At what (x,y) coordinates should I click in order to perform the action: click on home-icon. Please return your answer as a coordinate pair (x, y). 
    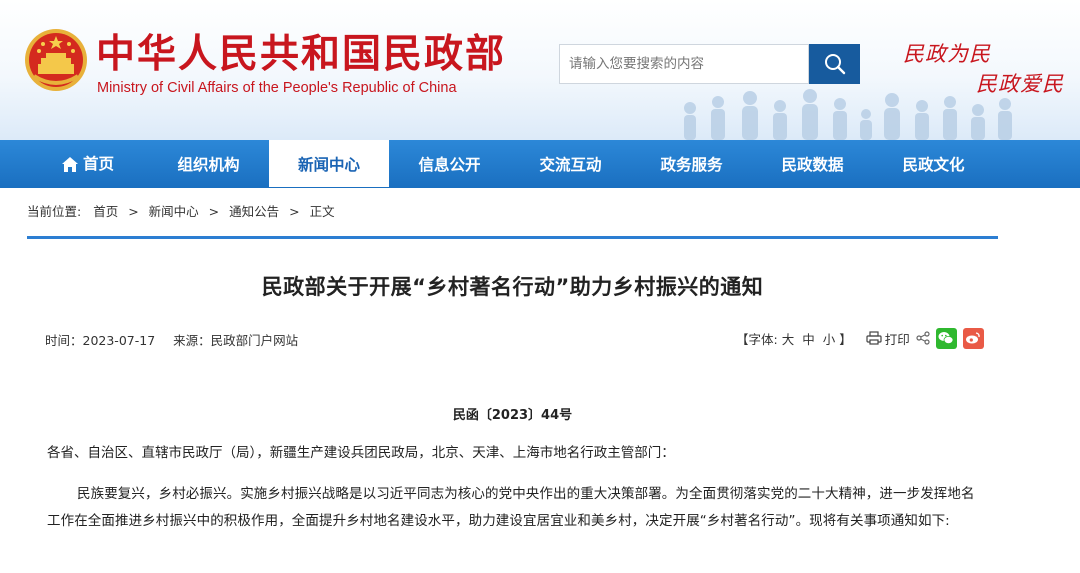
    Looking at the image, I should click on (69, 164).